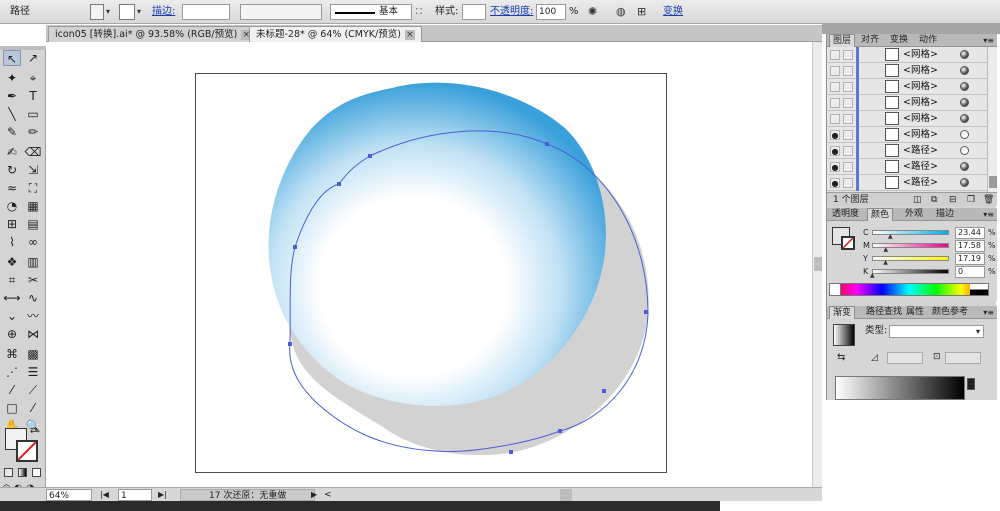  I want to click on document-tab-icon05: icon05 [转换].ai* @ 93.58% (RGB/预览) ×, so click(153, 34).